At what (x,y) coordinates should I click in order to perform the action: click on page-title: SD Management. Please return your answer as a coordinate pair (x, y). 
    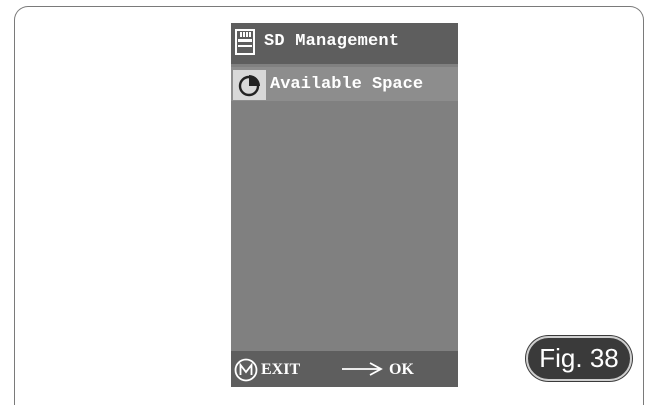
    Looking at the image, I should click on (332, 41).